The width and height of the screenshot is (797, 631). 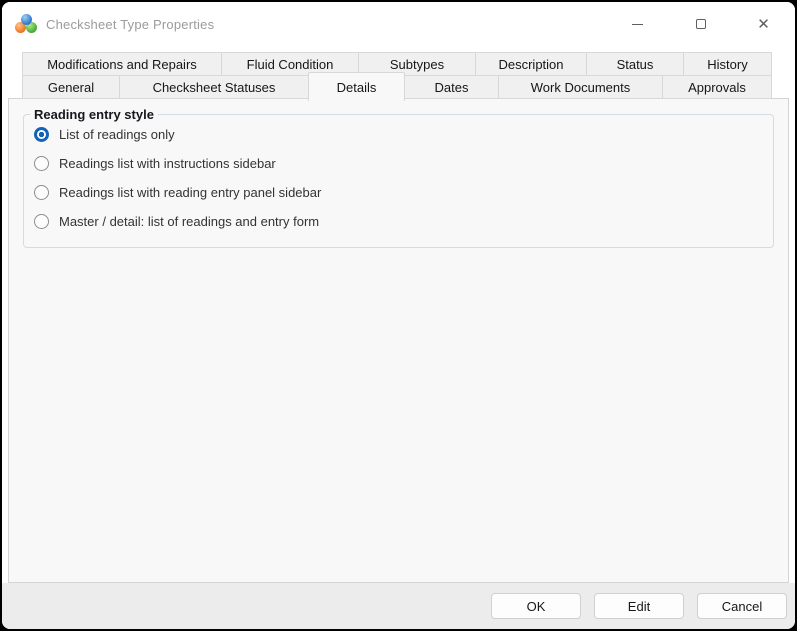 What do you see at coordinates (580, 87) in the screenshot?
I see `tab-work-documents: Work Documents` at bounding box center [580, 87].